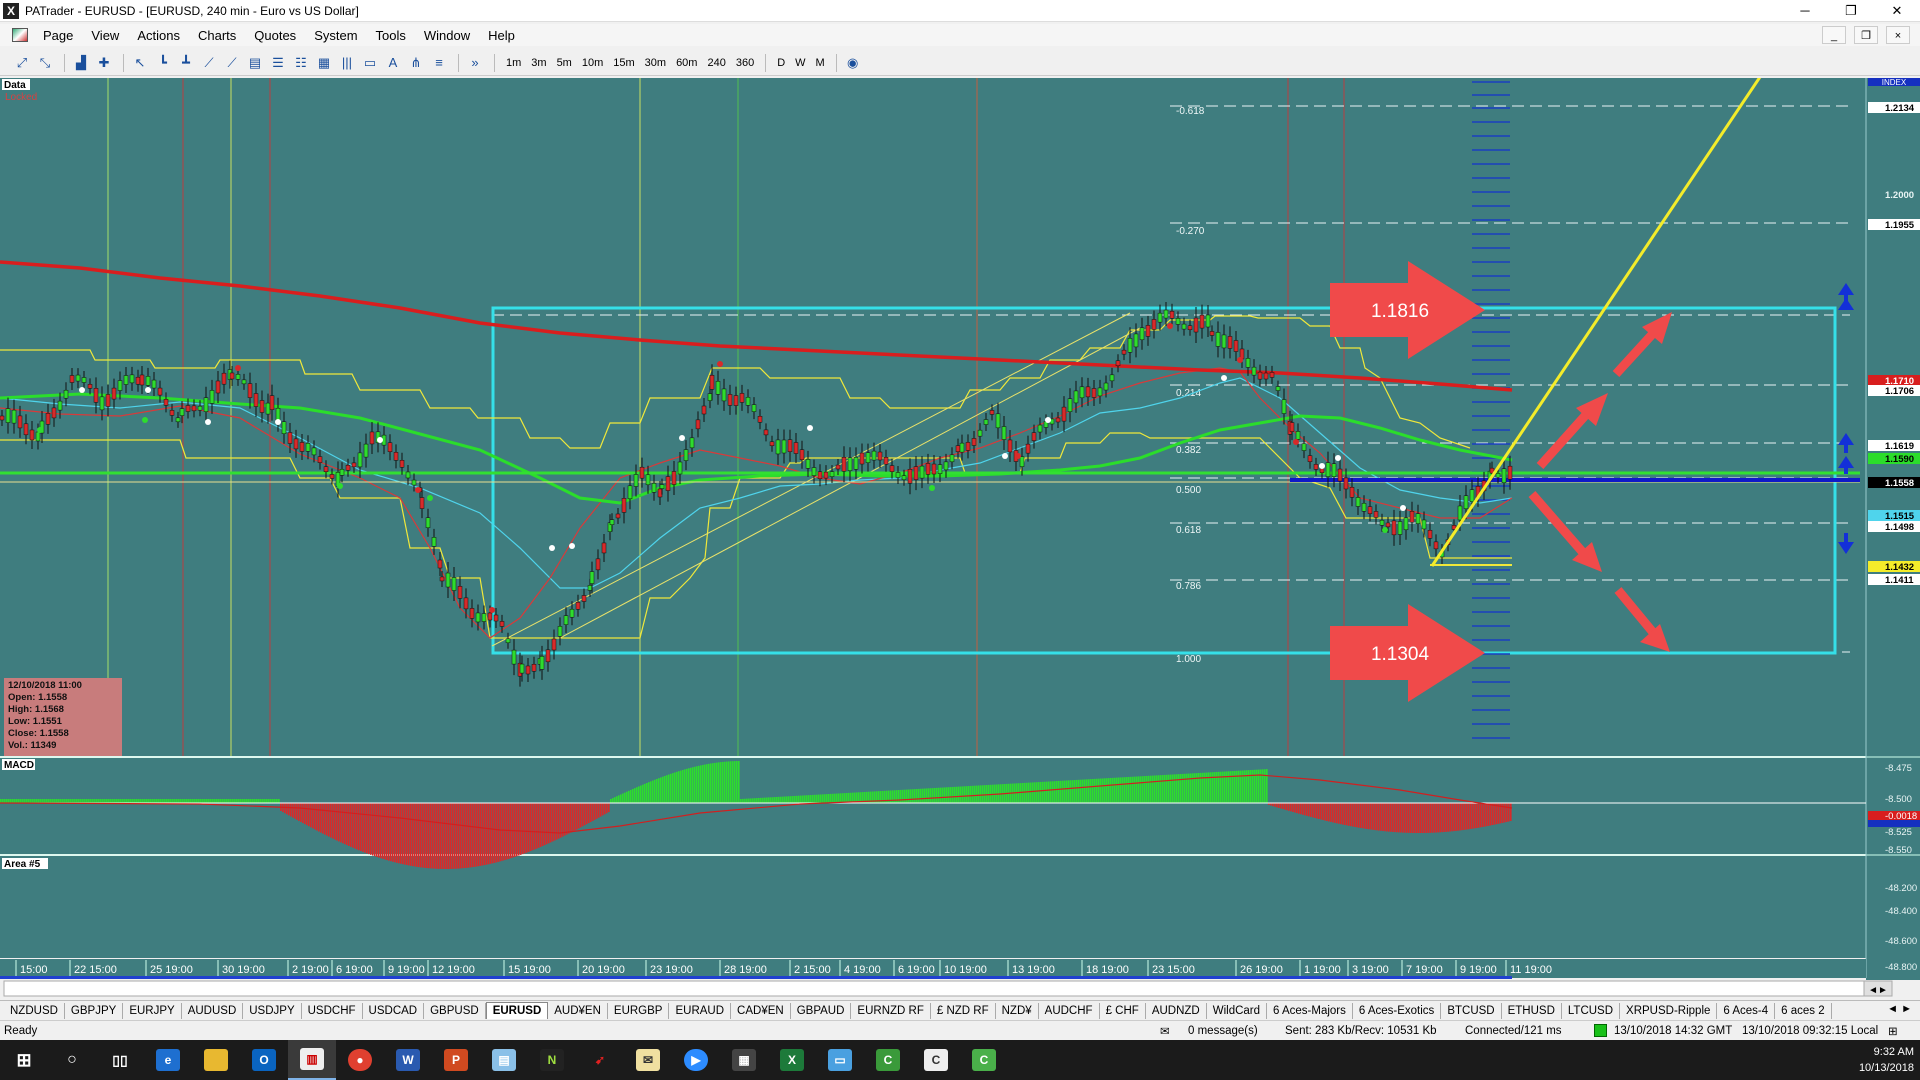 The height and width of the screenshot is (1080, 1920). I want to click on word-icon: W, so click(408, 1060).